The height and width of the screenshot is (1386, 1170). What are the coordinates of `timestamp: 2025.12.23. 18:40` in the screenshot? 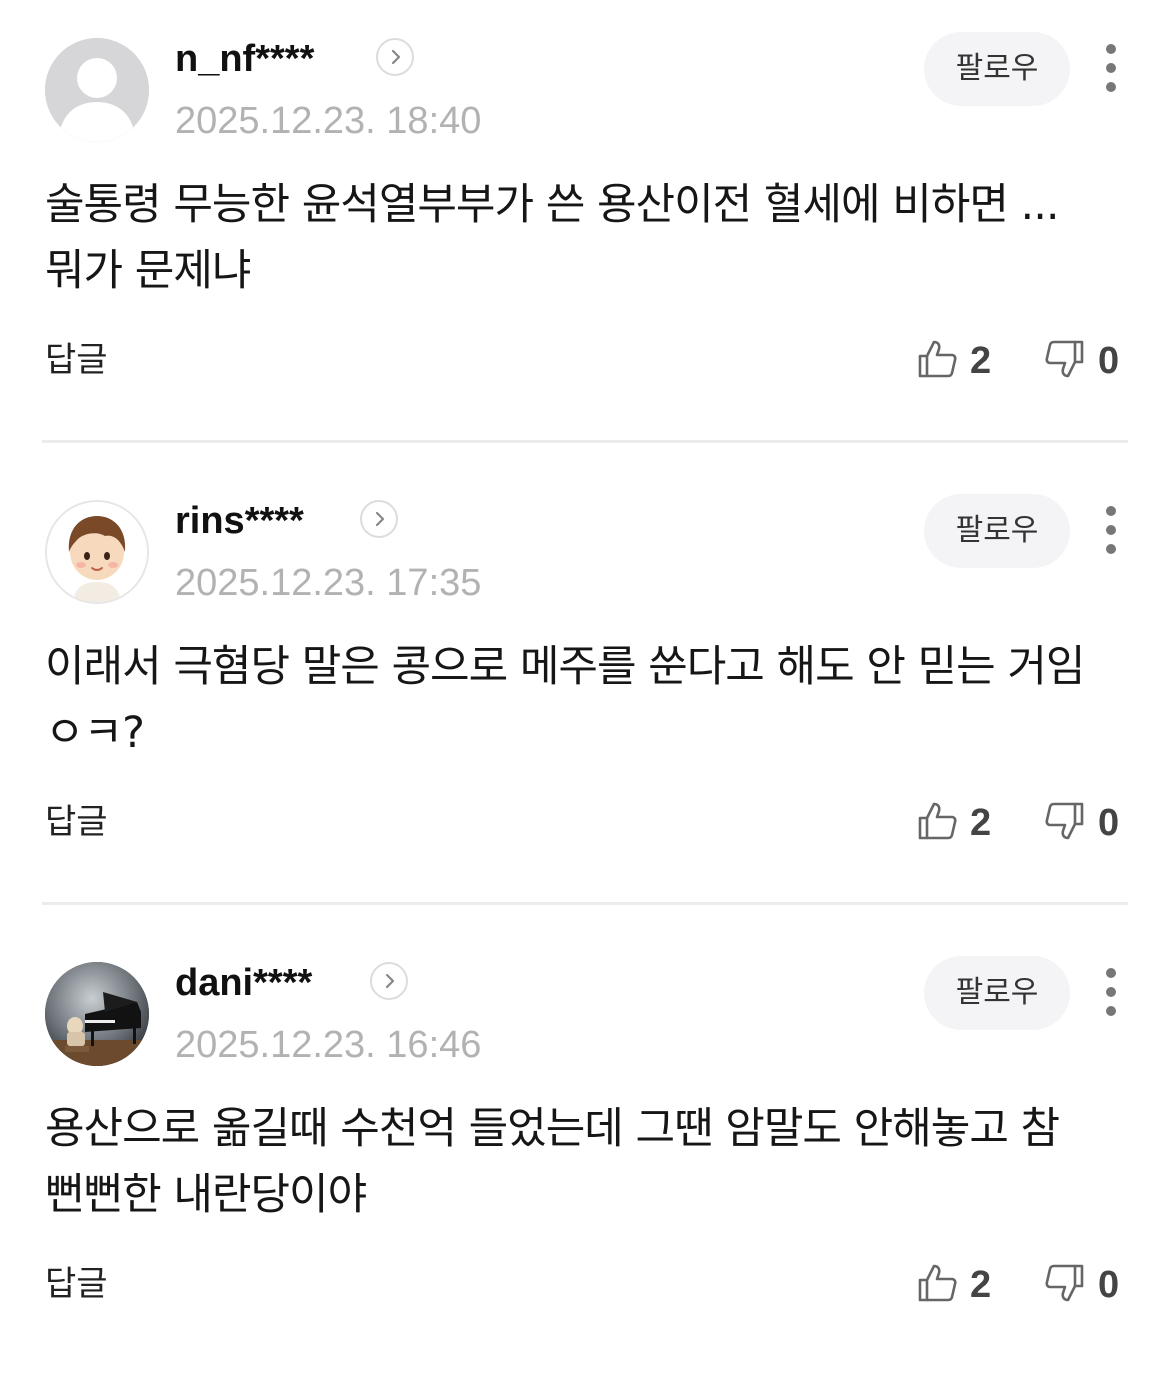 It's located at (328, 121).